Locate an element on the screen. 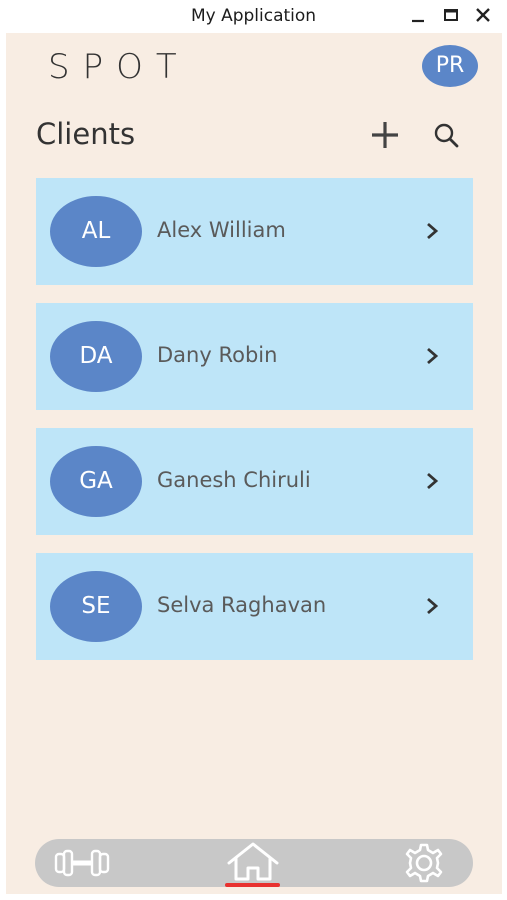  window-titlebar: My Application is located at coordinates (253, 16).